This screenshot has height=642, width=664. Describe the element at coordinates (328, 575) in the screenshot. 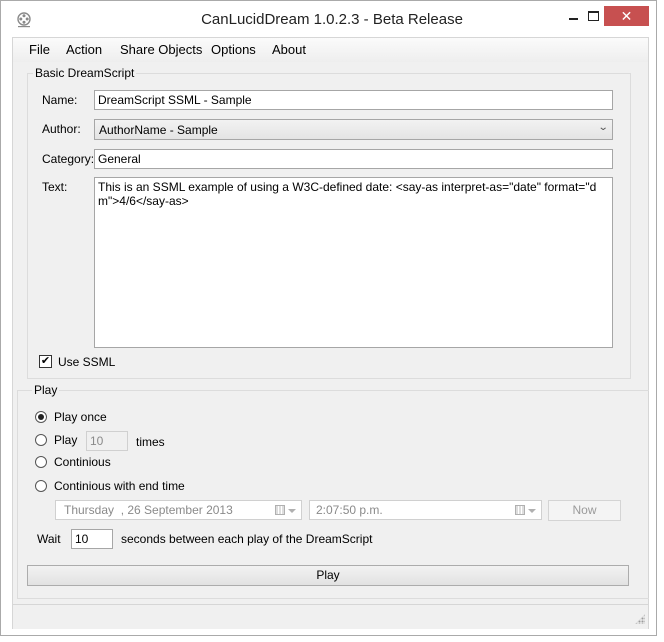

I see `play-button: Play` at that location.